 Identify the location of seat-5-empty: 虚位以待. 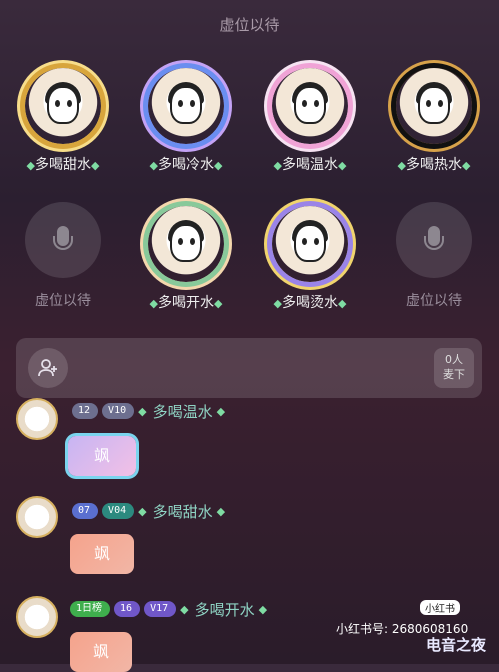
(63, 256).